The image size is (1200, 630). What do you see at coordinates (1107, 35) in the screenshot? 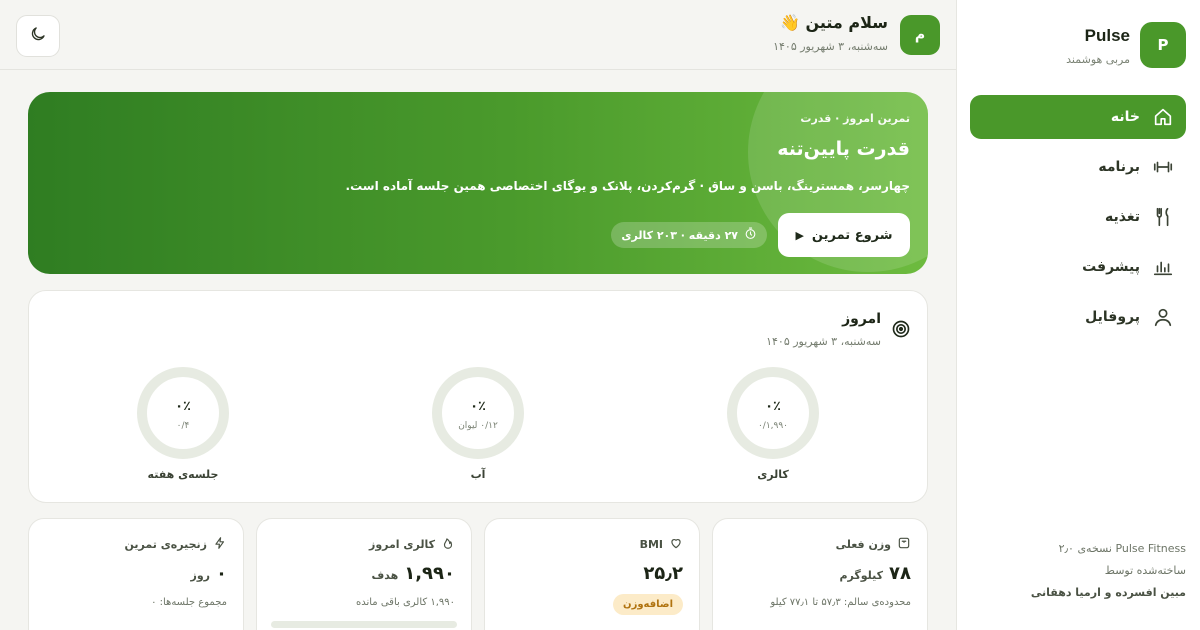
I see `brand-name: Pulse` at bounding box center [1107, 35].